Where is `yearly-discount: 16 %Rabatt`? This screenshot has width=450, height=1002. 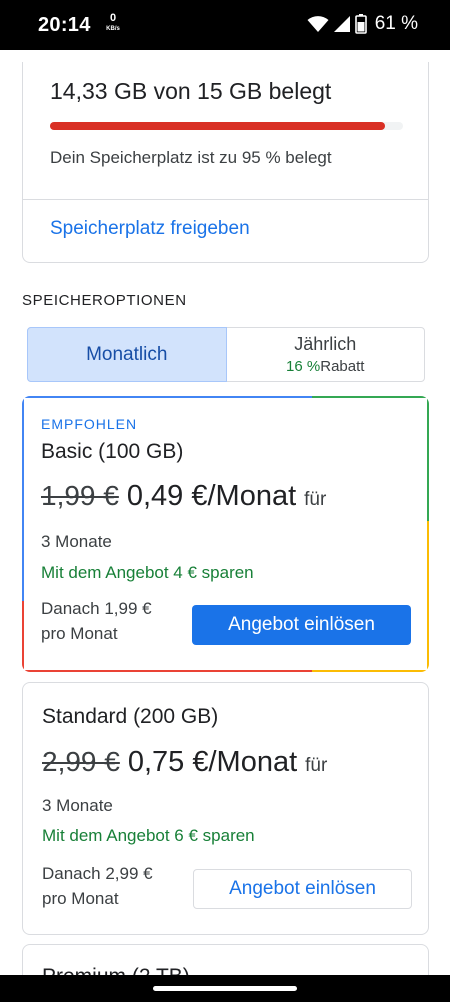 yearly-discount: 16 %Rabatt is located at coordinates (325, 366).